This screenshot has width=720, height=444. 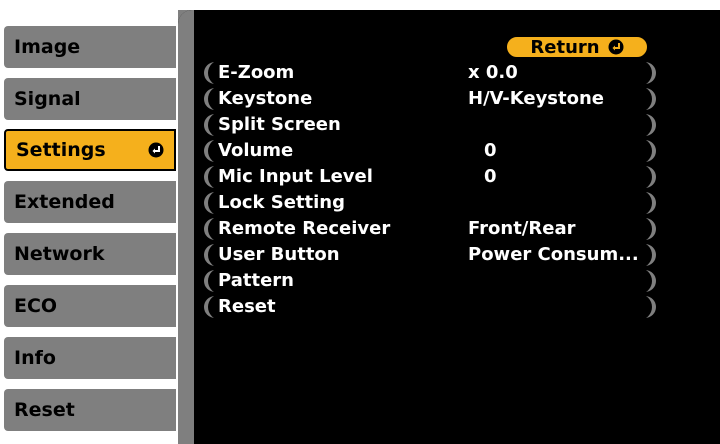 I want to click on tab-label: Reset, so click(x=44, y=410).